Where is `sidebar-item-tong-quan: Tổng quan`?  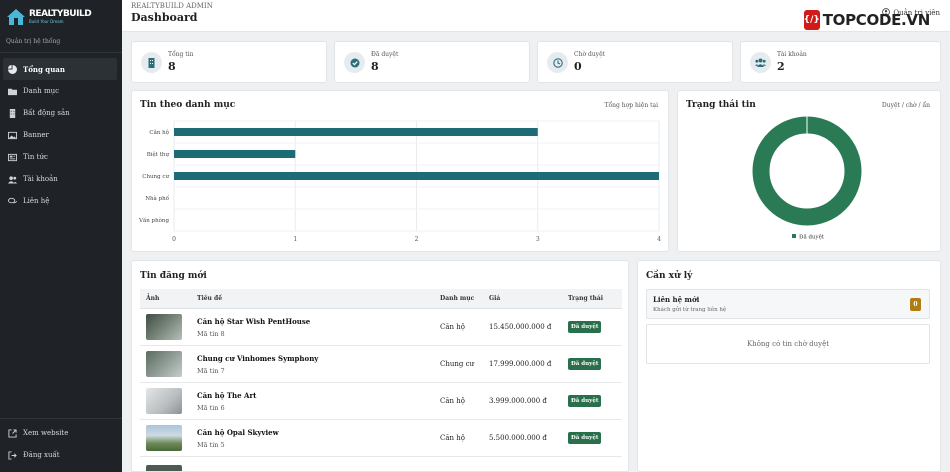
sidebar-item-tong-quan: Tổng quan is located at coordinates (60, 69).